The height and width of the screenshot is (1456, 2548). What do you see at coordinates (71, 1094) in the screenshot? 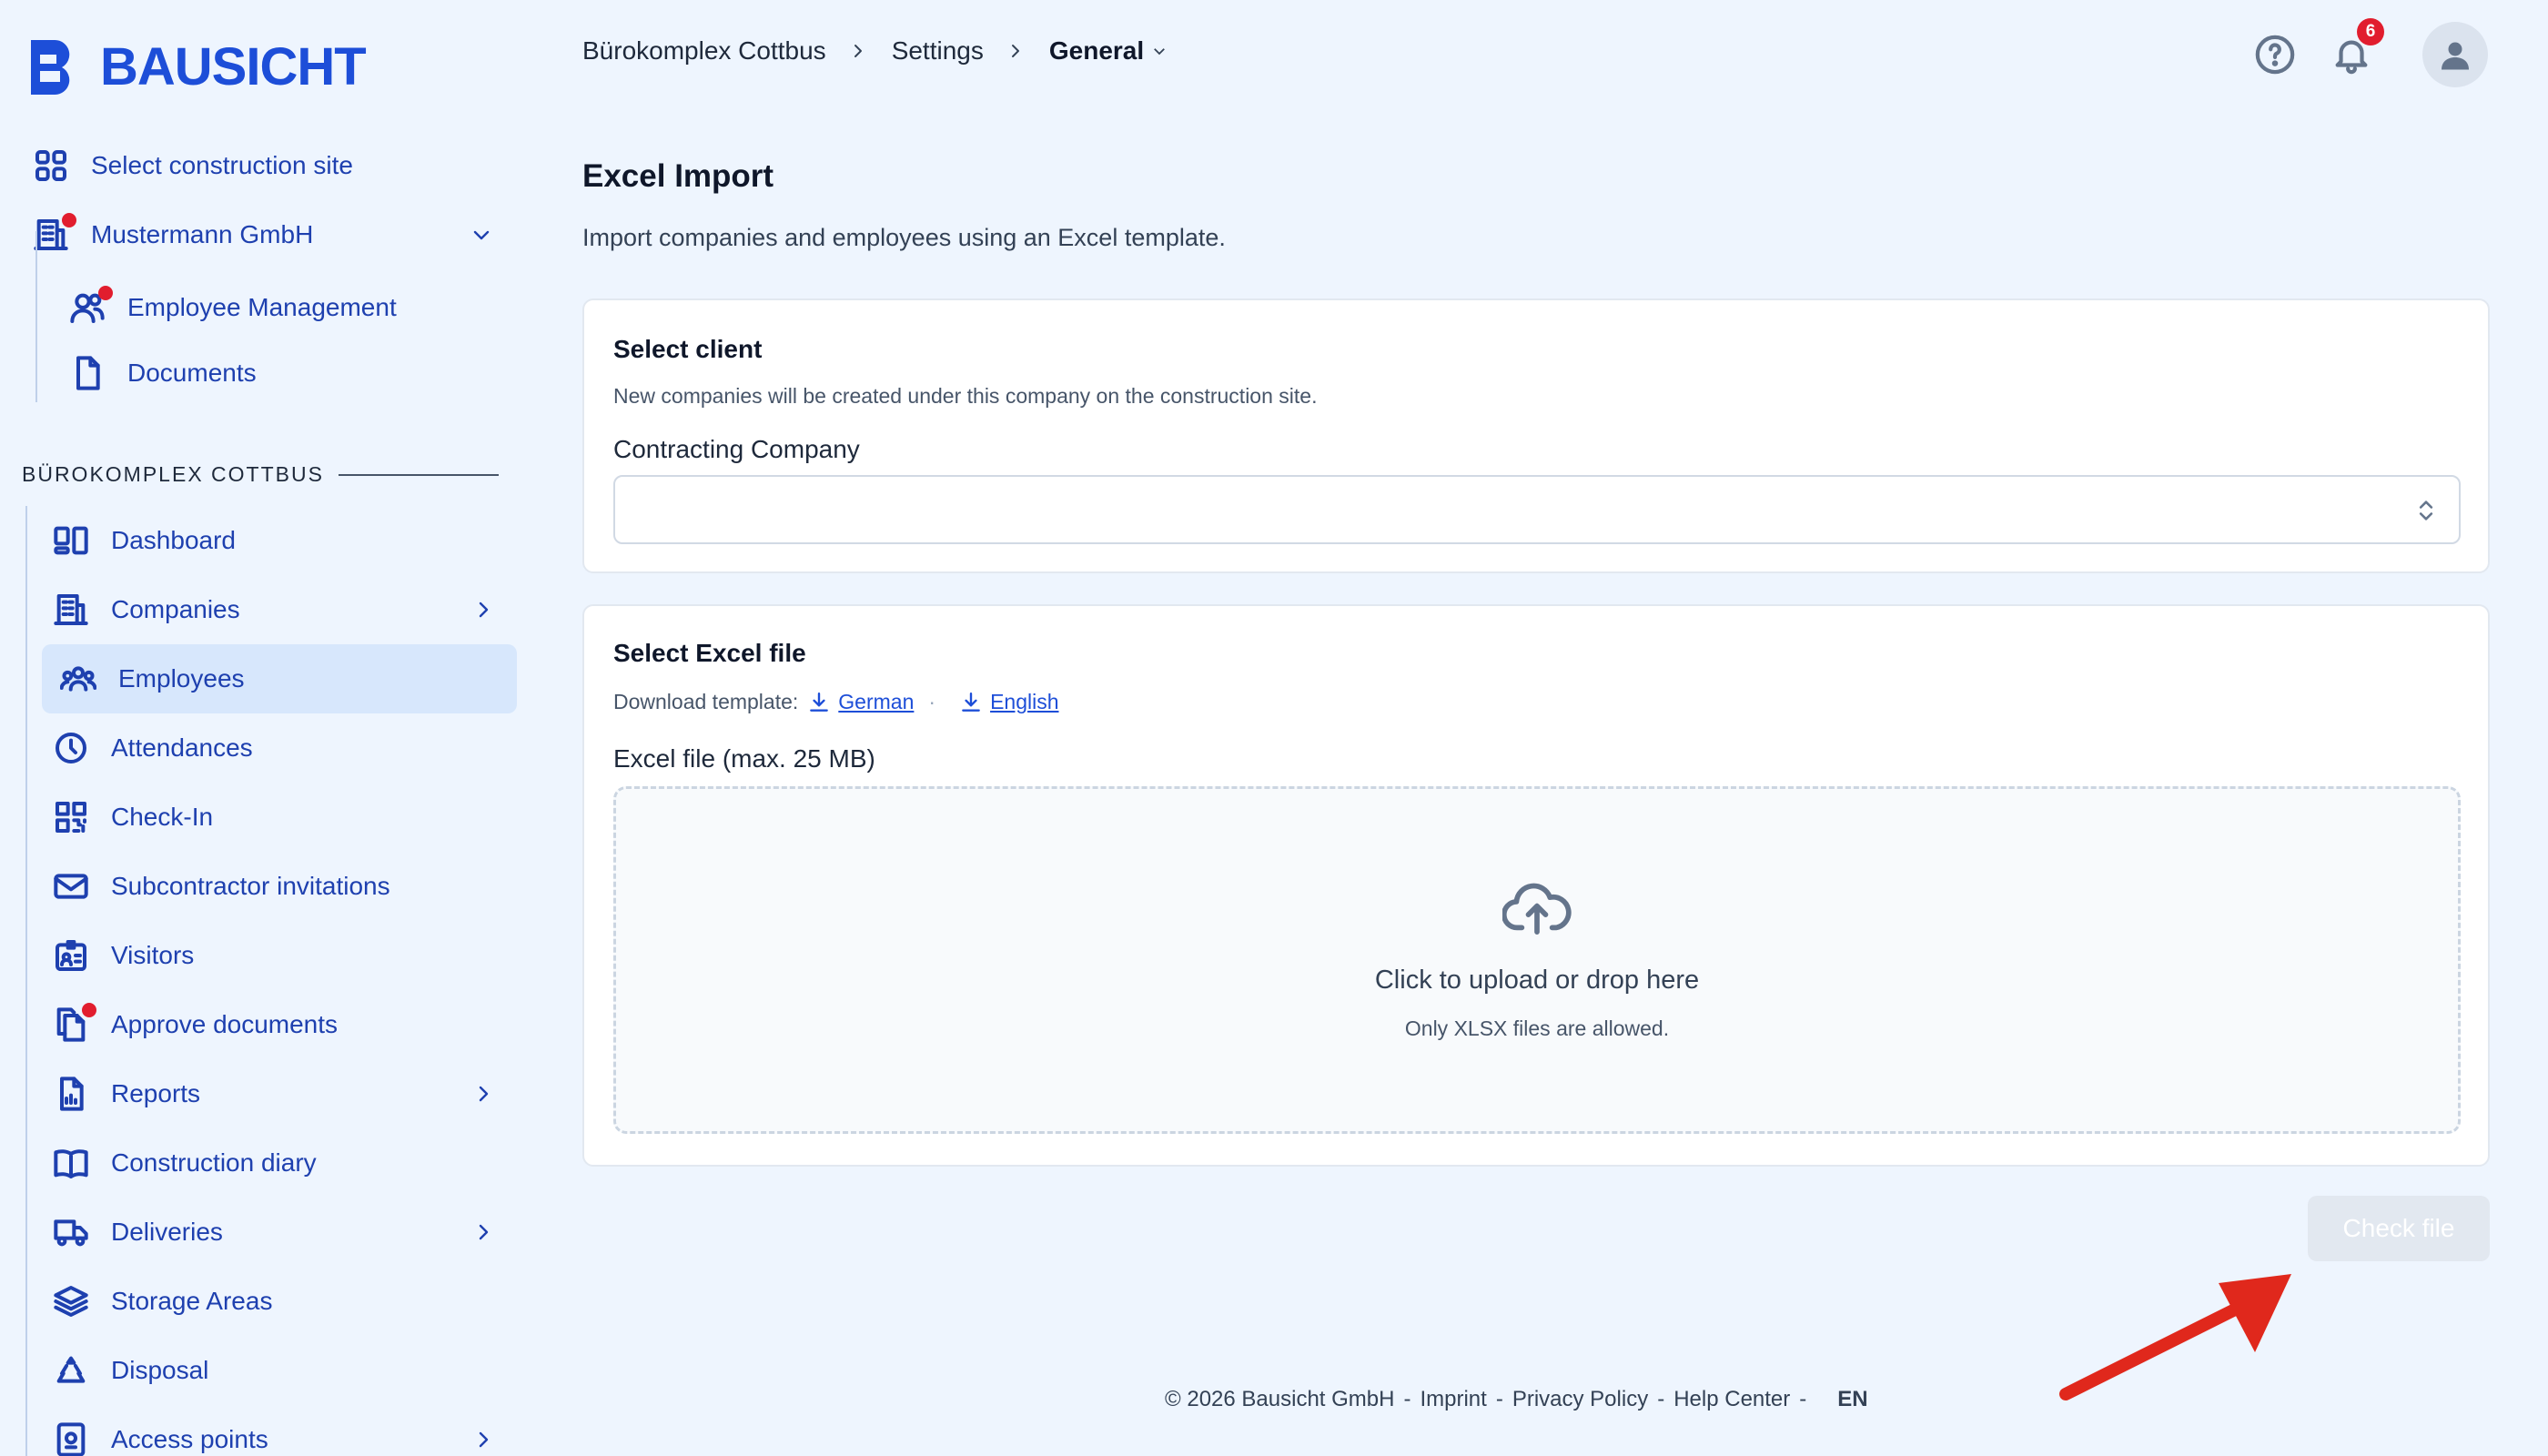
I see `report-icon` at bounding box center [71, 1094].